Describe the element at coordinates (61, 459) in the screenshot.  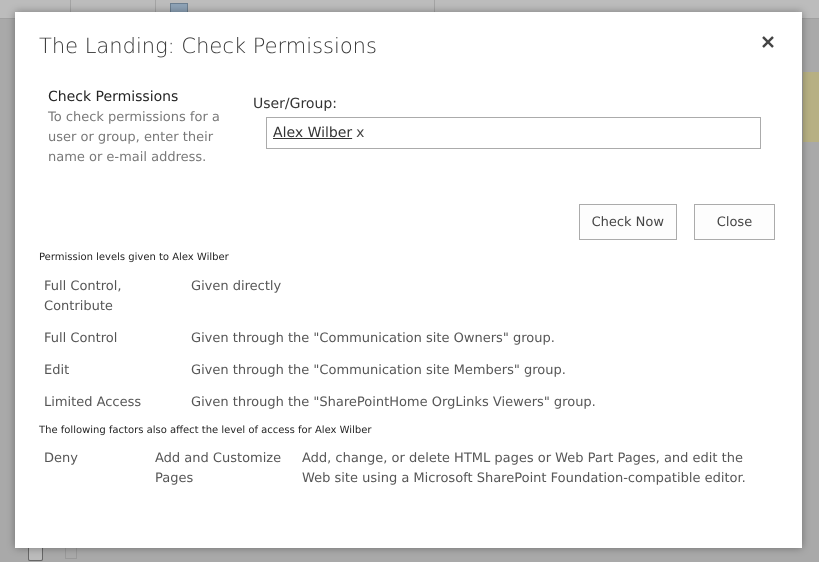
I see `table-cell-text: Deny` at that location.